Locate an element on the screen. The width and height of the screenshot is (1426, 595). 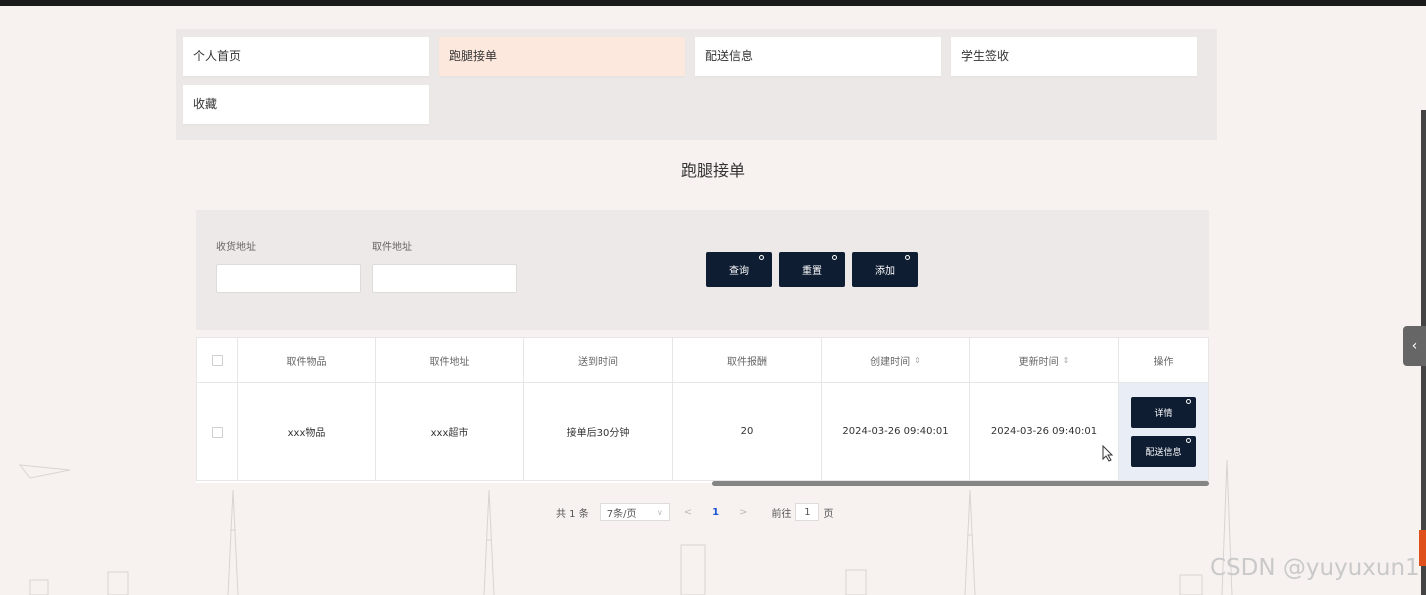
select-all-checkbox is located at coordinates (217, 360).